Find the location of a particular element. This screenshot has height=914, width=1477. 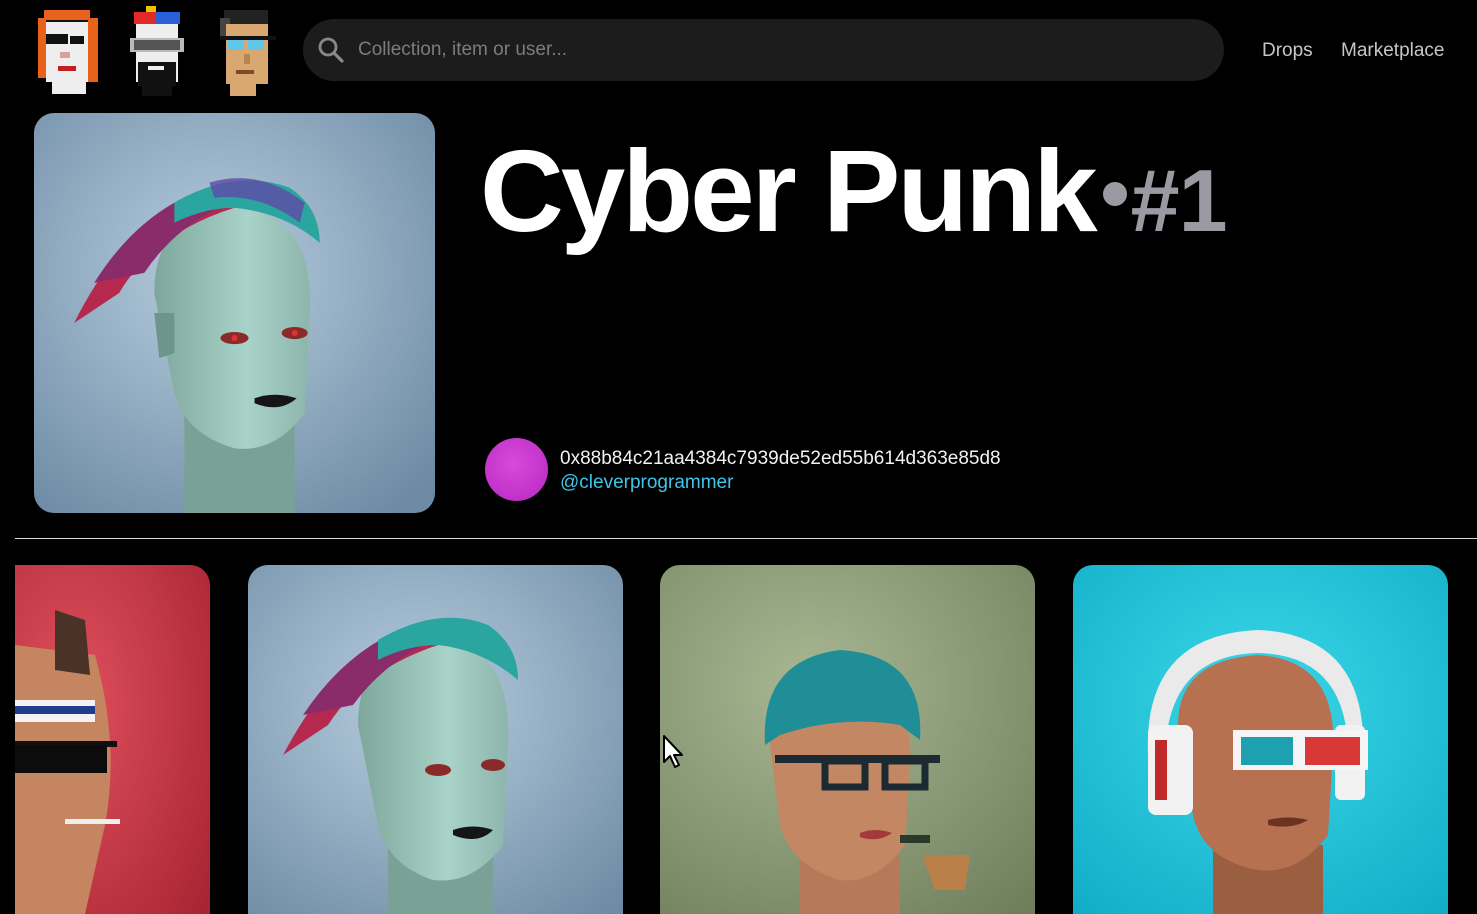

nft-image is located at coordinates (234, 313).